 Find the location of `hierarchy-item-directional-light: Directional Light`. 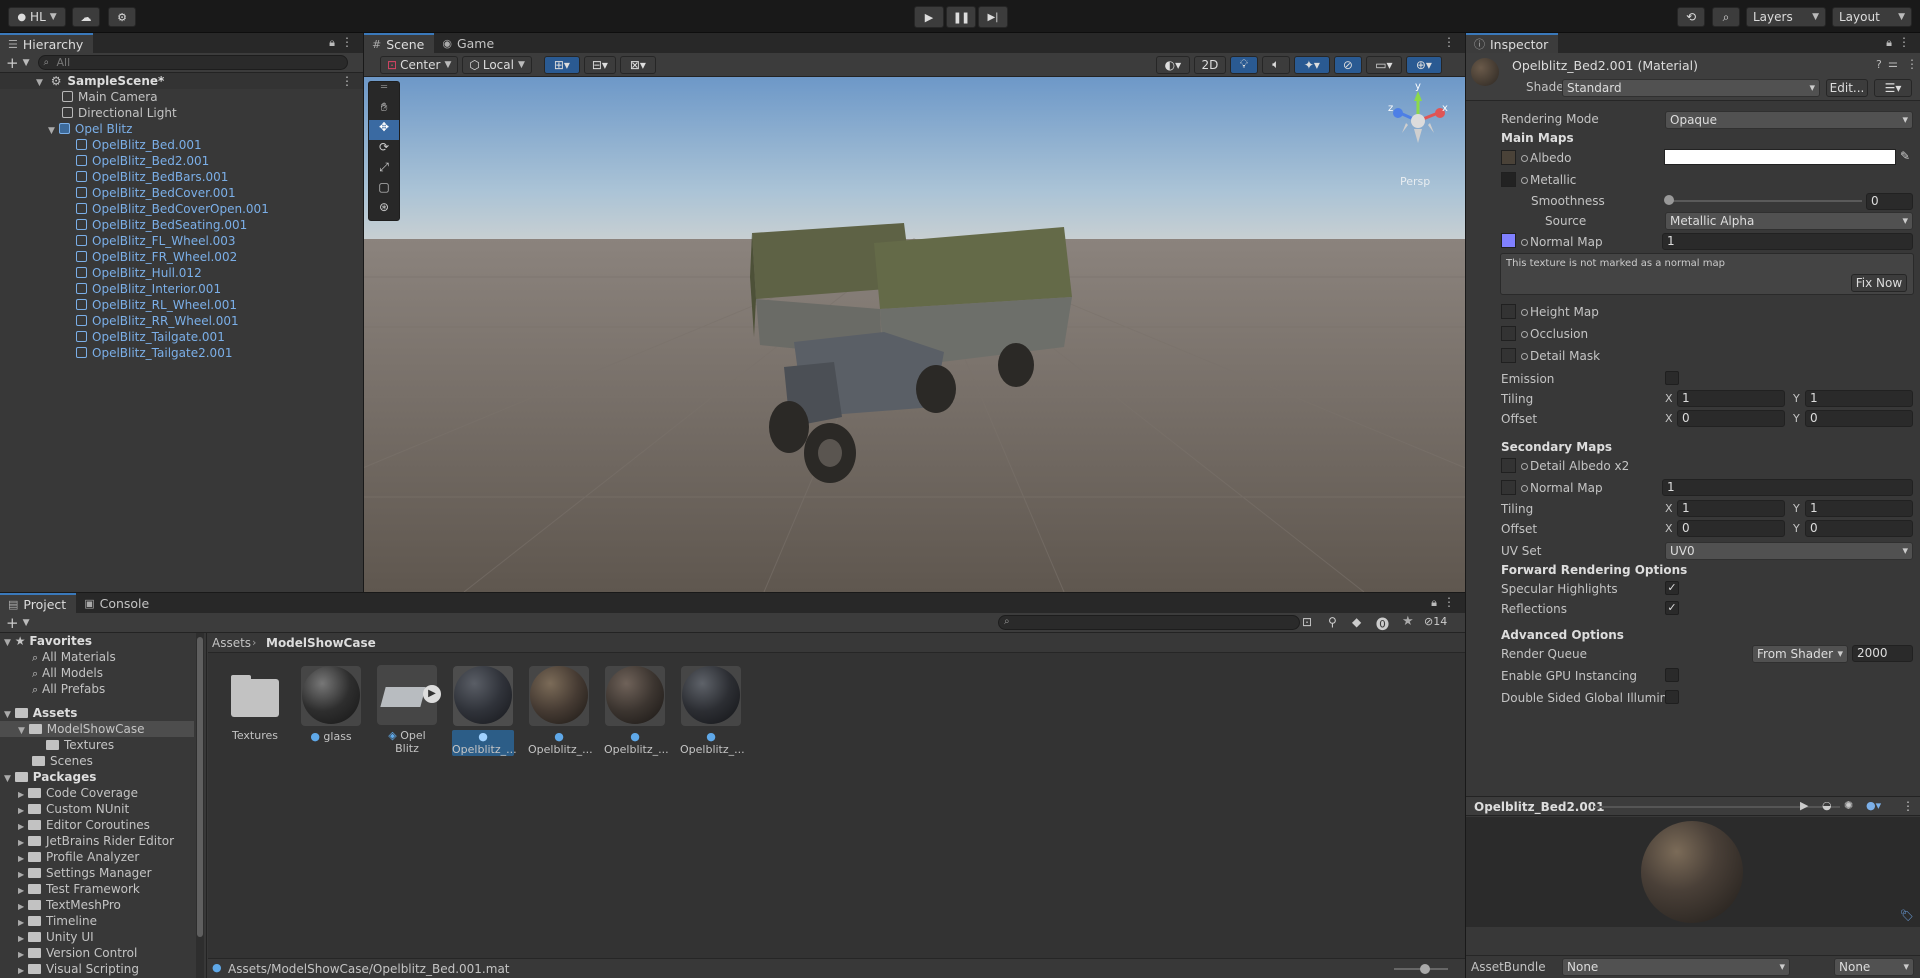

hierarchy-item-directional-light: Directional Light is located at coordinates (119, 113).